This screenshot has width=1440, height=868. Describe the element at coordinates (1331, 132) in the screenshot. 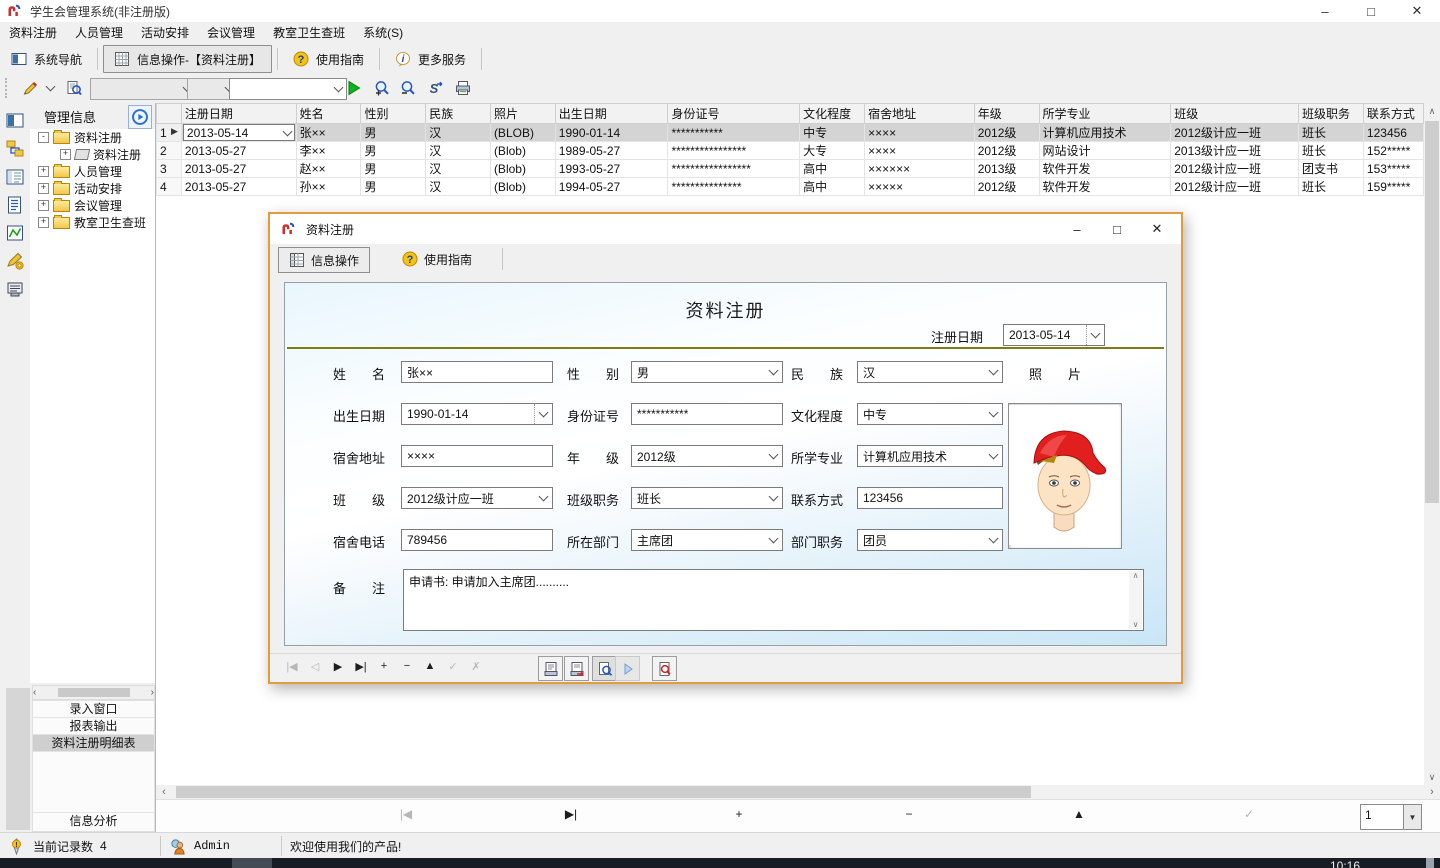

I see `cell: 班长` at that location.